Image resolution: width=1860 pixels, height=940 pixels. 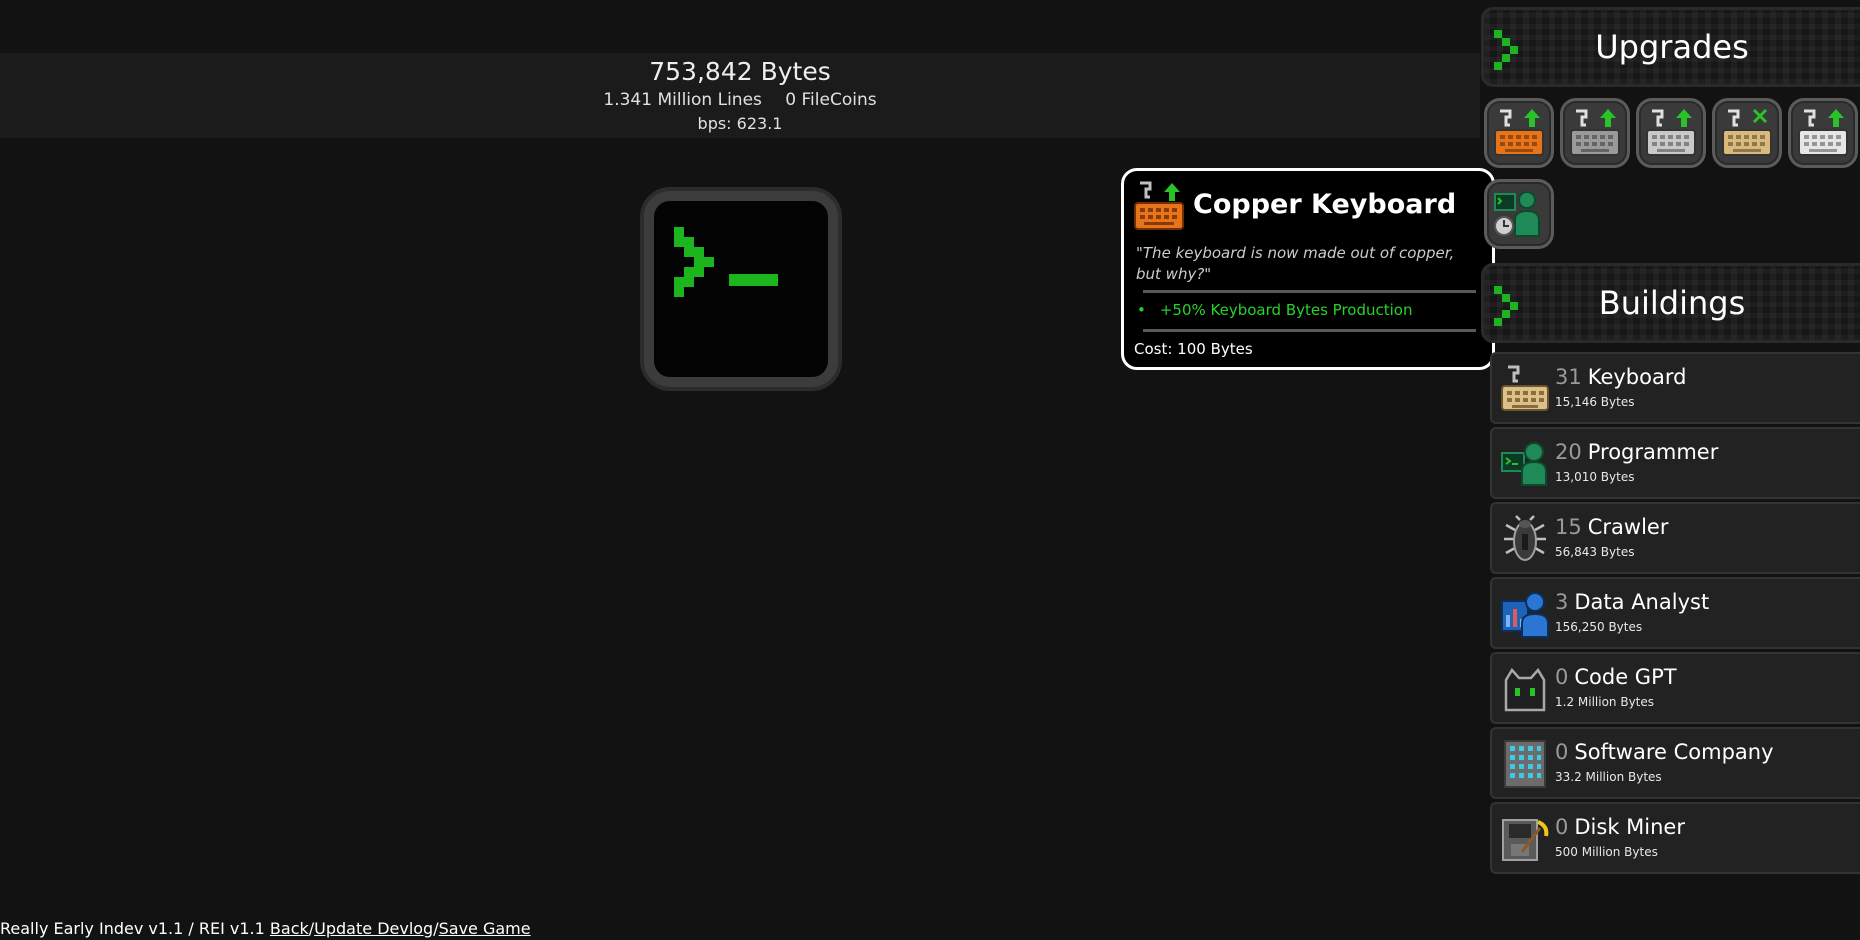 What do you see at coordinates (1595, 477) in the screenshot?
I see `building-cost: 13,010 Bytes` at bounding box center [1595, 477].